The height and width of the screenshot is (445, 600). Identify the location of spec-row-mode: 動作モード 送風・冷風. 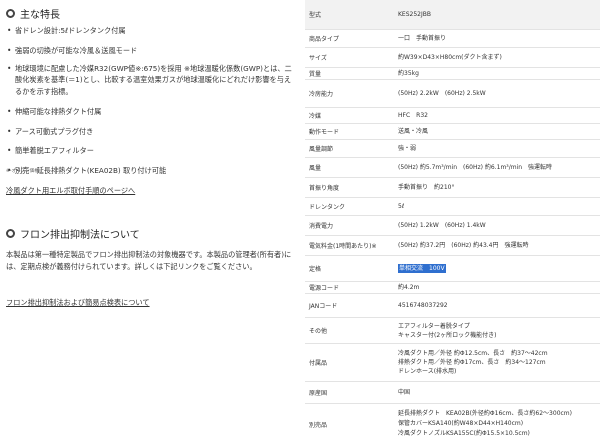
(452, 132).